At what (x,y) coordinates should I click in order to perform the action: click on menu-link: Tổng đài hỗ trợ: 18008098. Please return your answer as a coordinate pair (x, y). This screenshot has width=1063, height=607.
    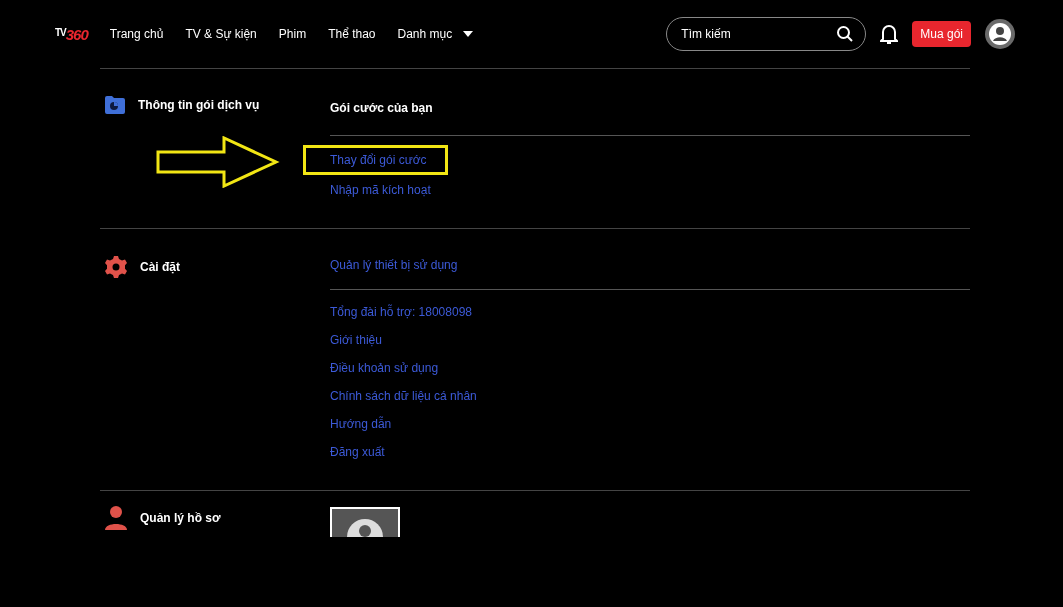
    Looking at the image, I should click on (401, 312).